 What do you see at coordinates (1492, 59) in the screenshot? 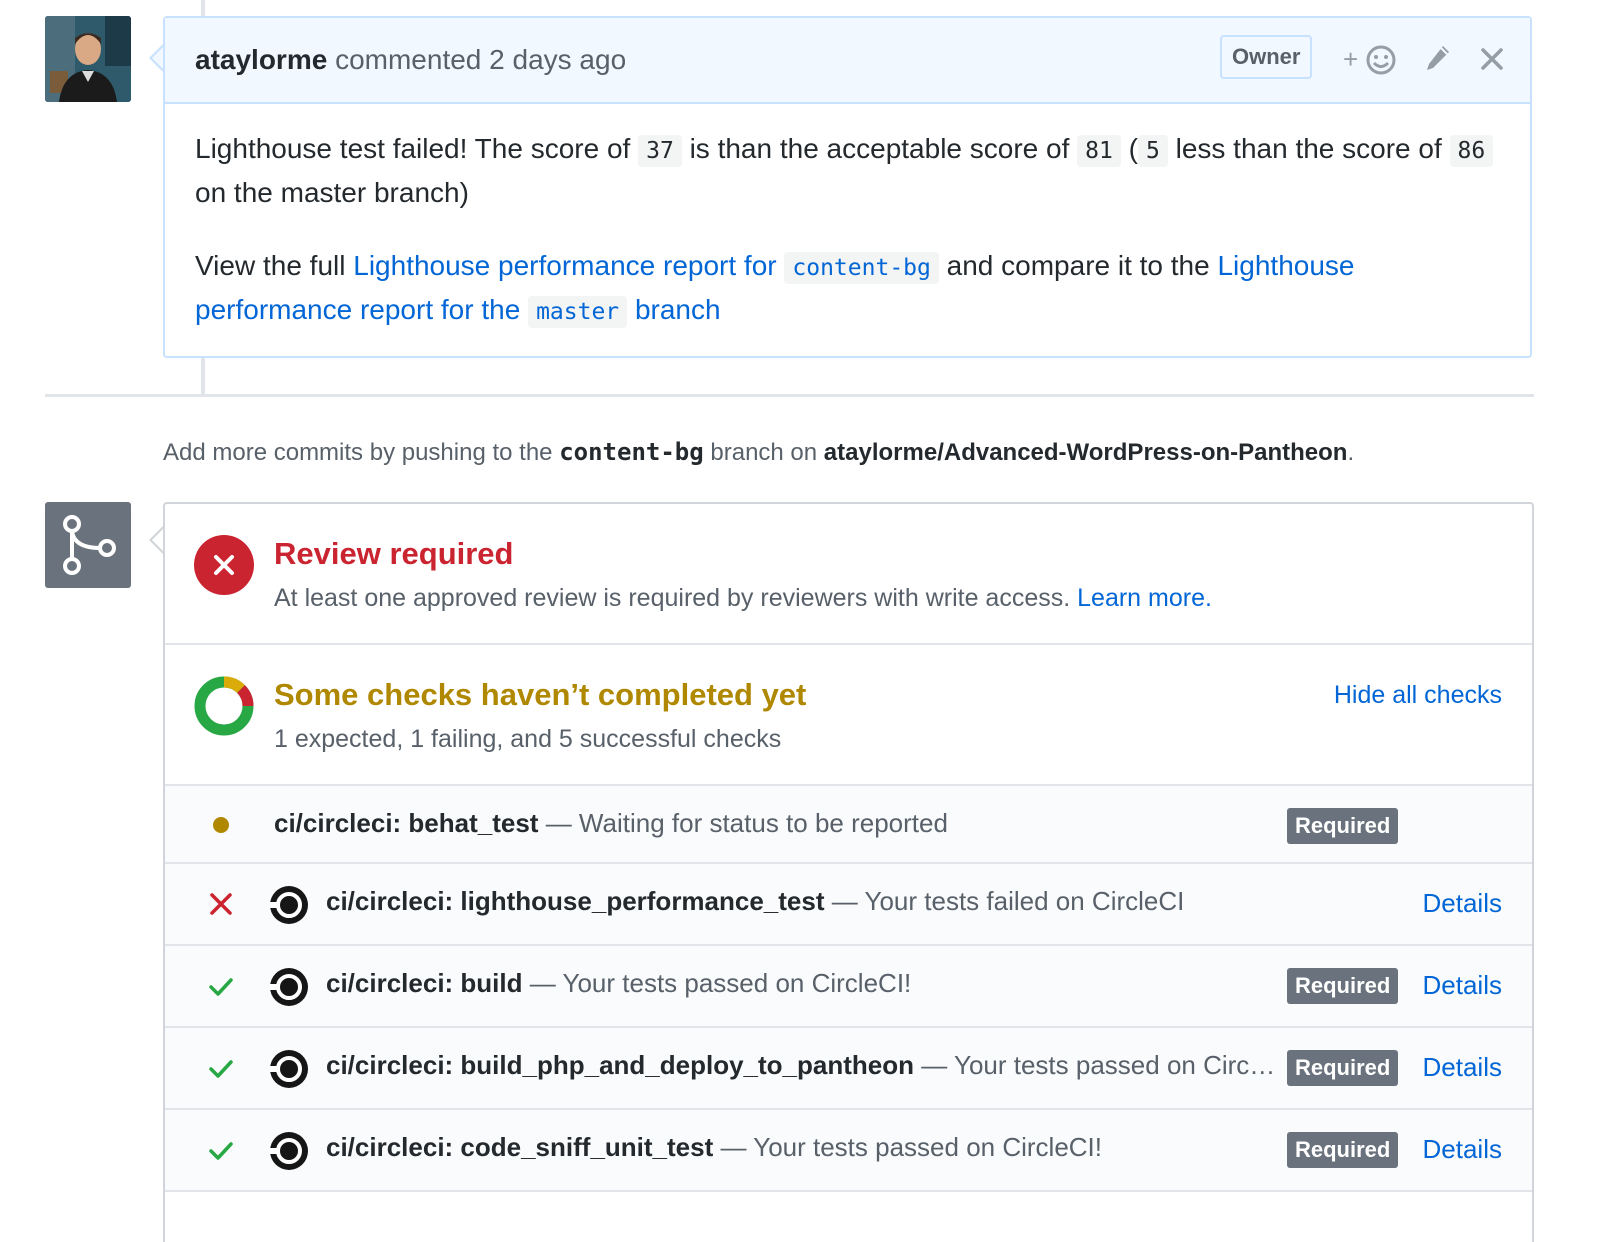
I see `close-icon` at bounding box center [1492, 59].